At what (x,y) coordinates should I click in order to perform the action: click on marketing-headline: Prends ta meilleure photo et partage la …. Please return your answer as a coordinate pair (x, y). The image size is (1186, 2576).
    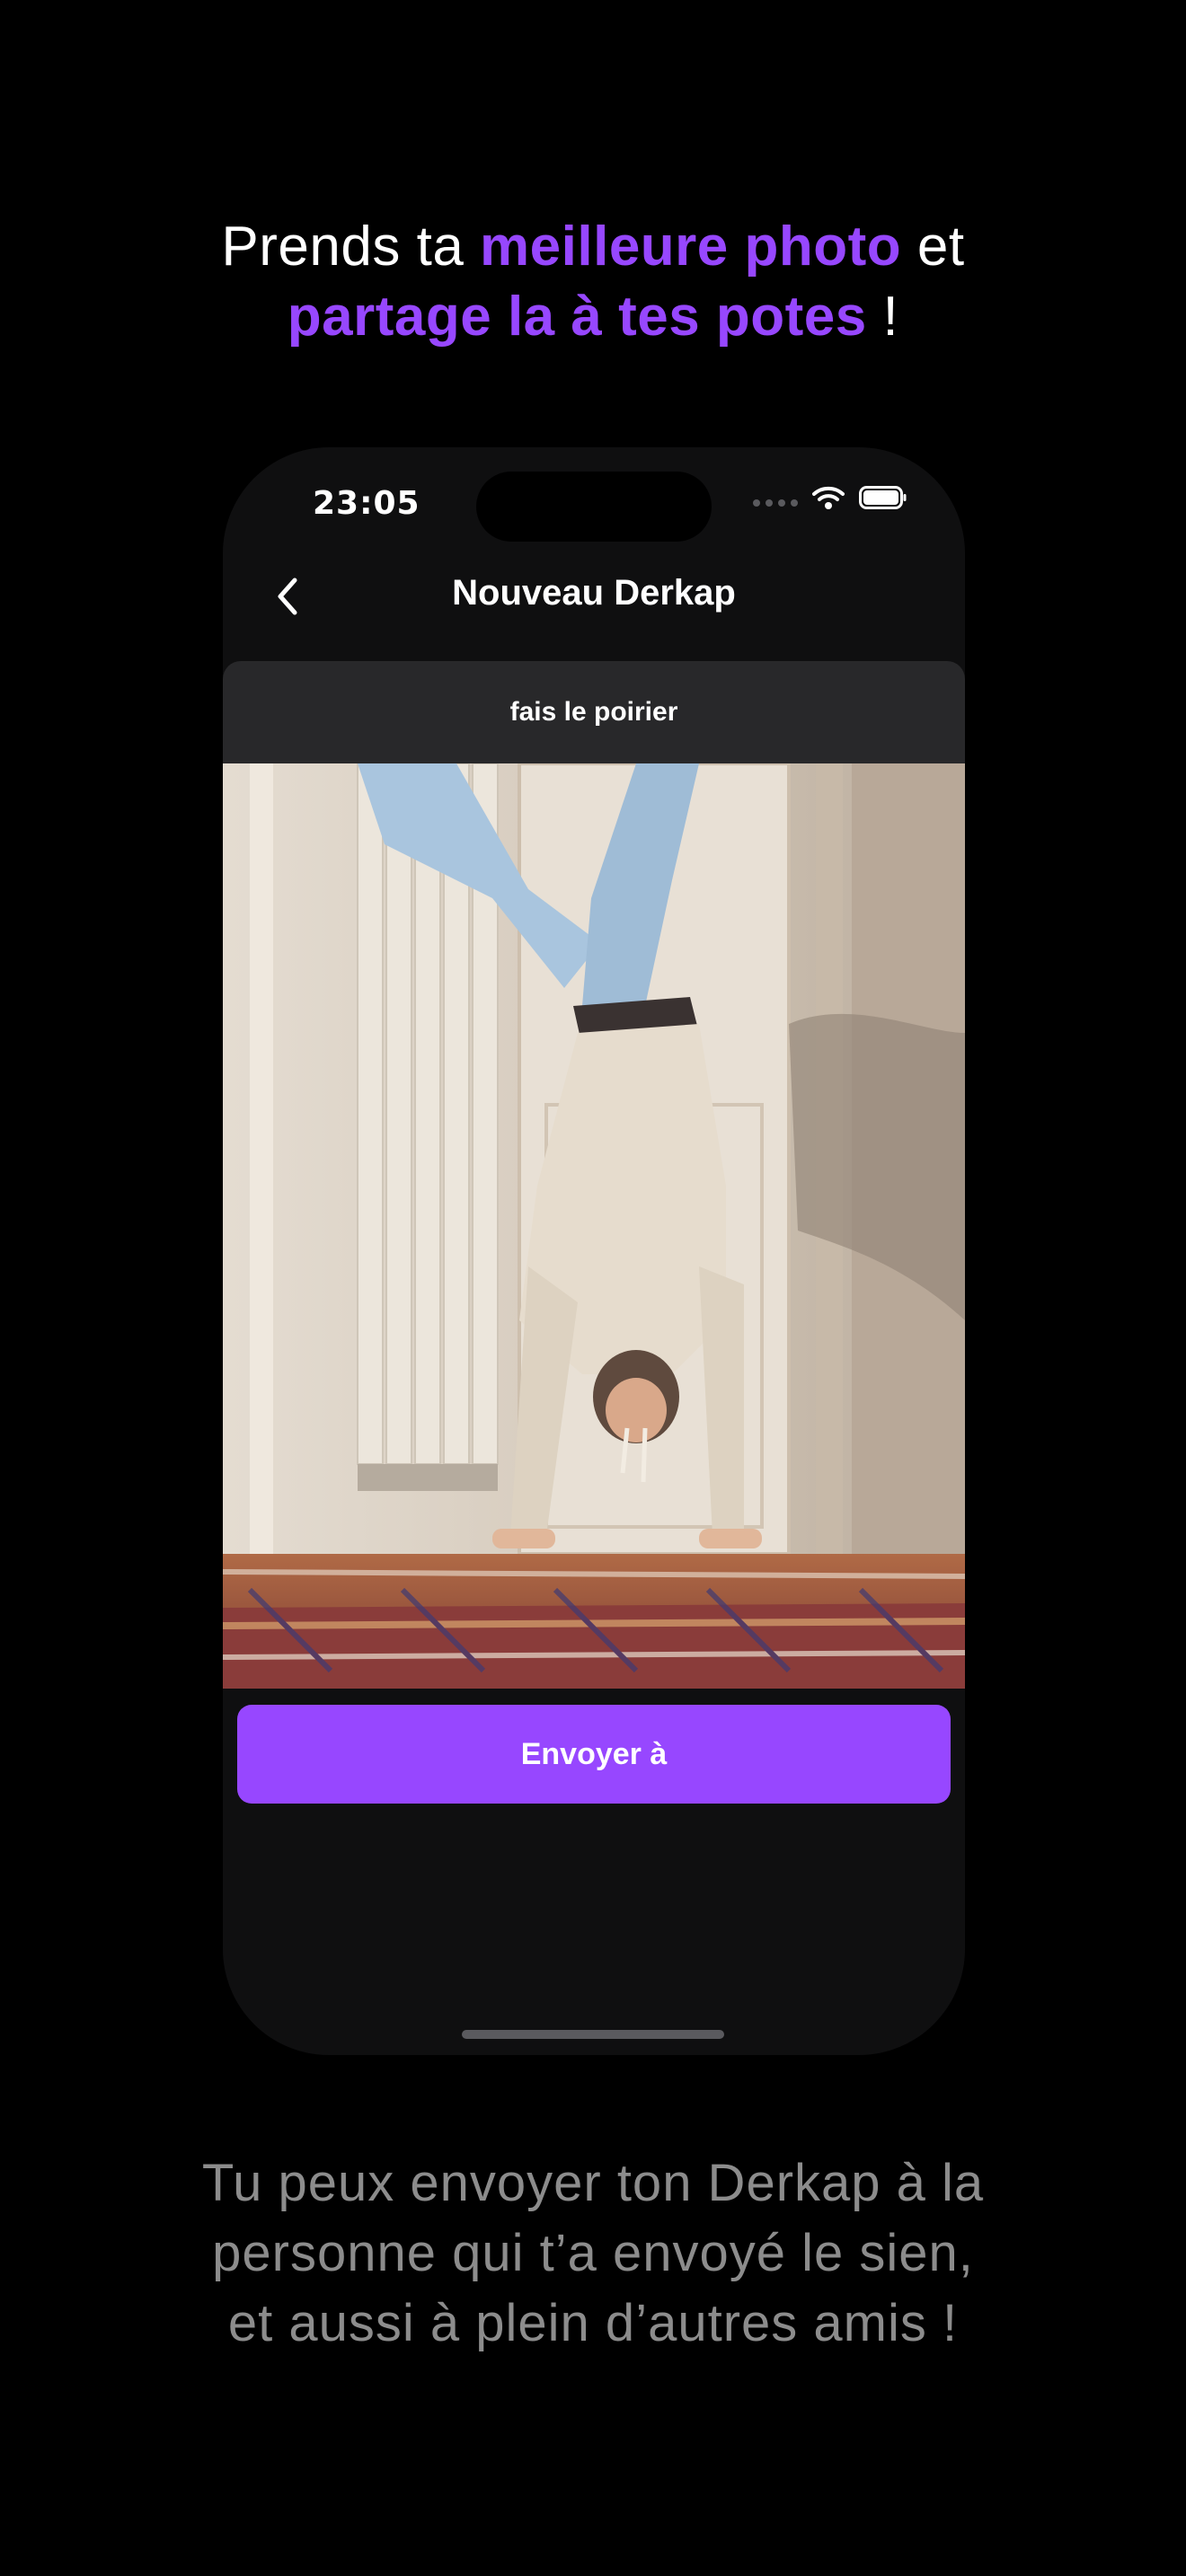
    Looking at the image, I should click on (593, 282).